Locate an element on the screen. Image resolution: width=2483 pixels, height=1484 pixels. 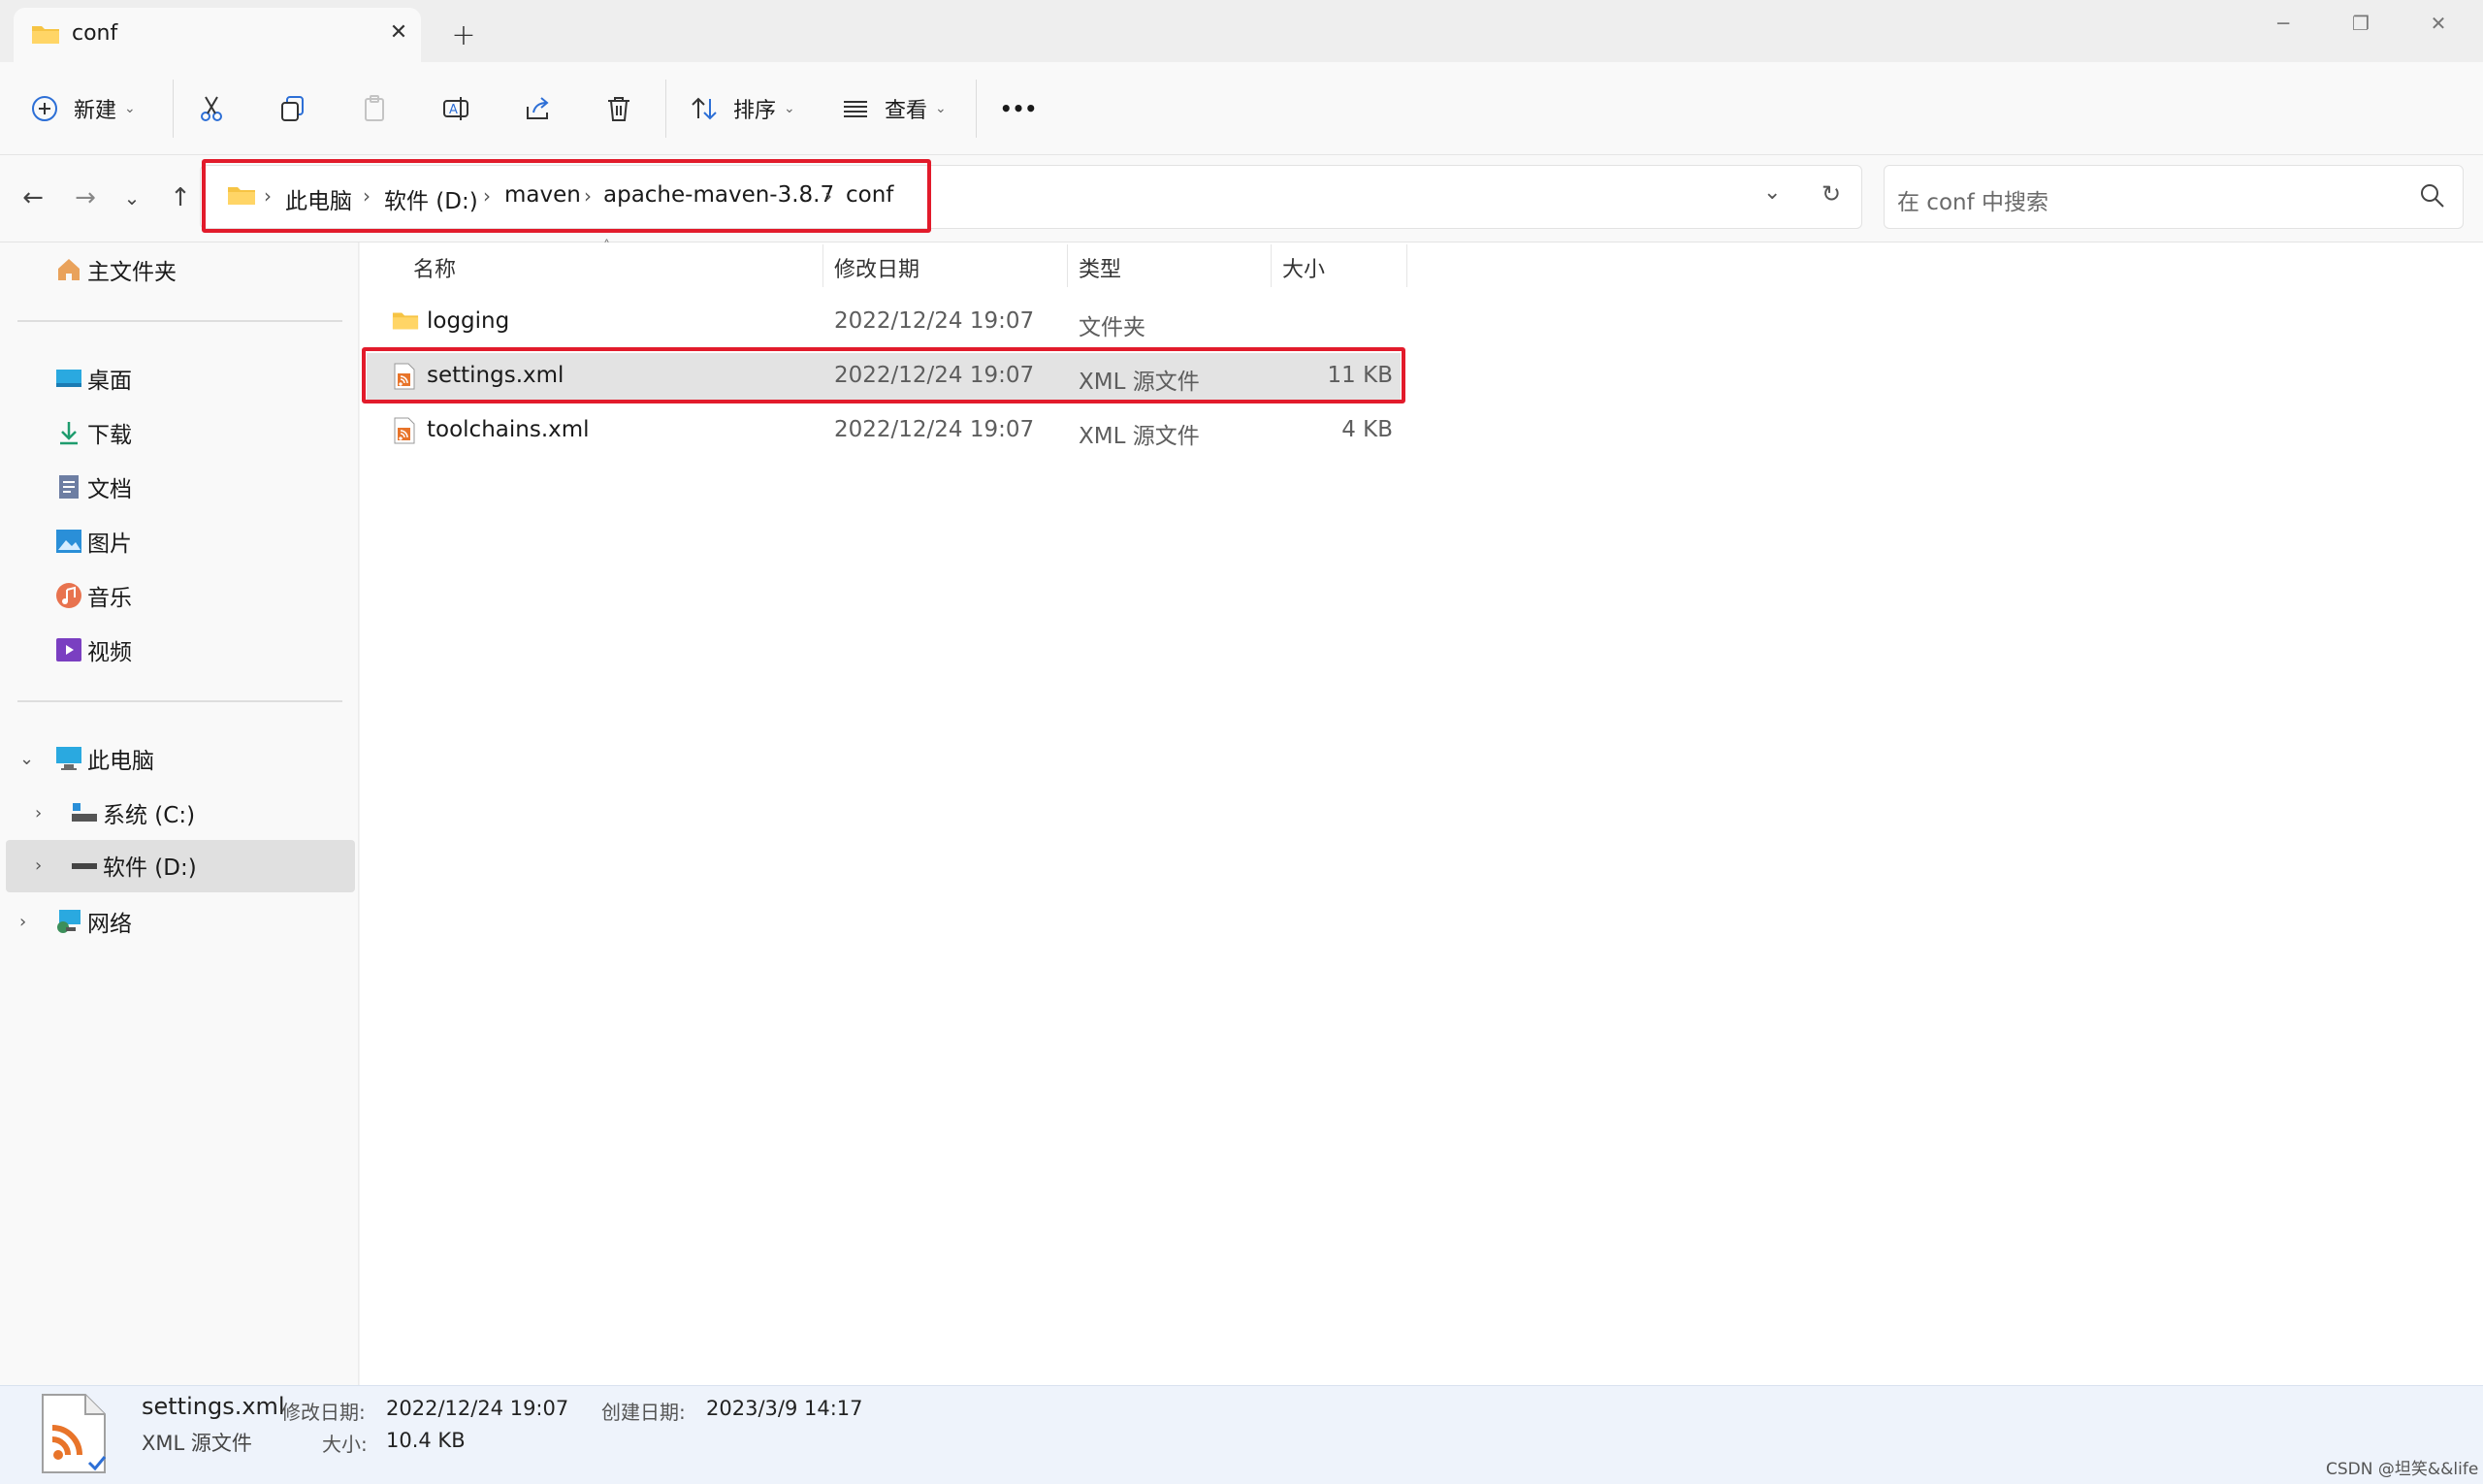
download-icon is located at coordinates (69, 432).